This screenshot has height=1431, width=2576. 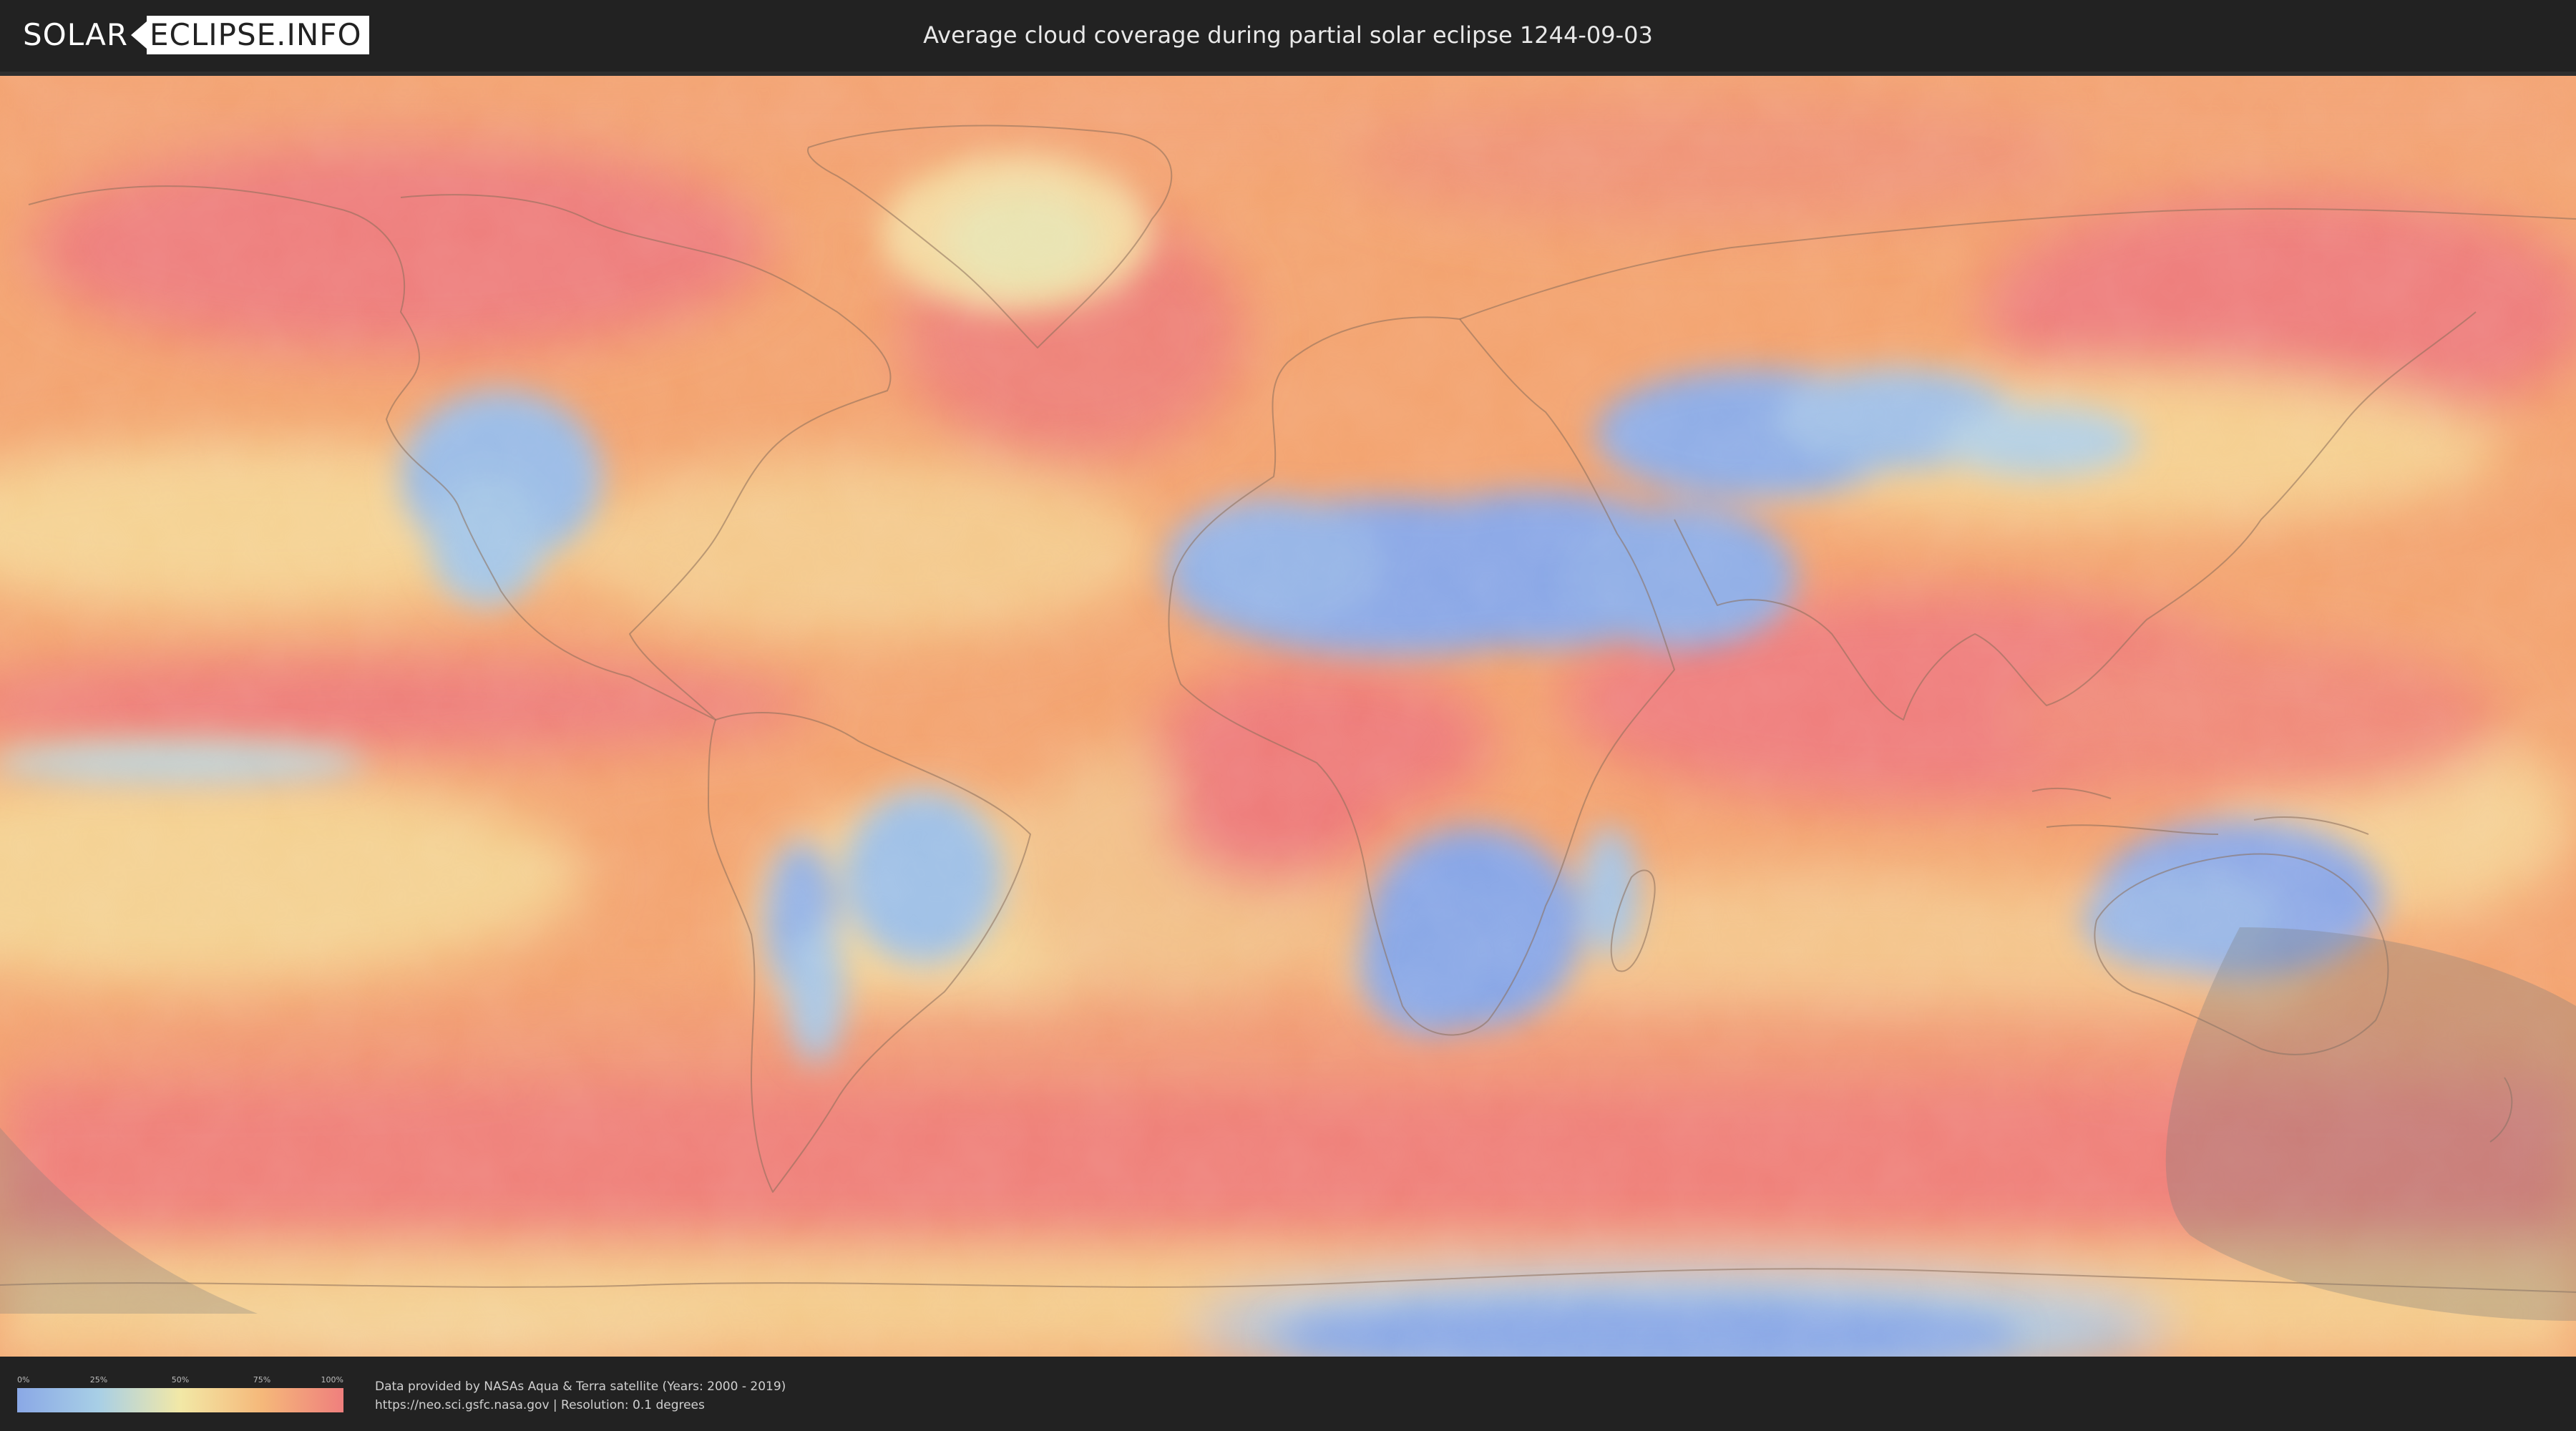 What do you see at coordinates (98, 1379) in the screenshot?
I see `legend-tick-25: 25%` at bounding box center [98, 1379].